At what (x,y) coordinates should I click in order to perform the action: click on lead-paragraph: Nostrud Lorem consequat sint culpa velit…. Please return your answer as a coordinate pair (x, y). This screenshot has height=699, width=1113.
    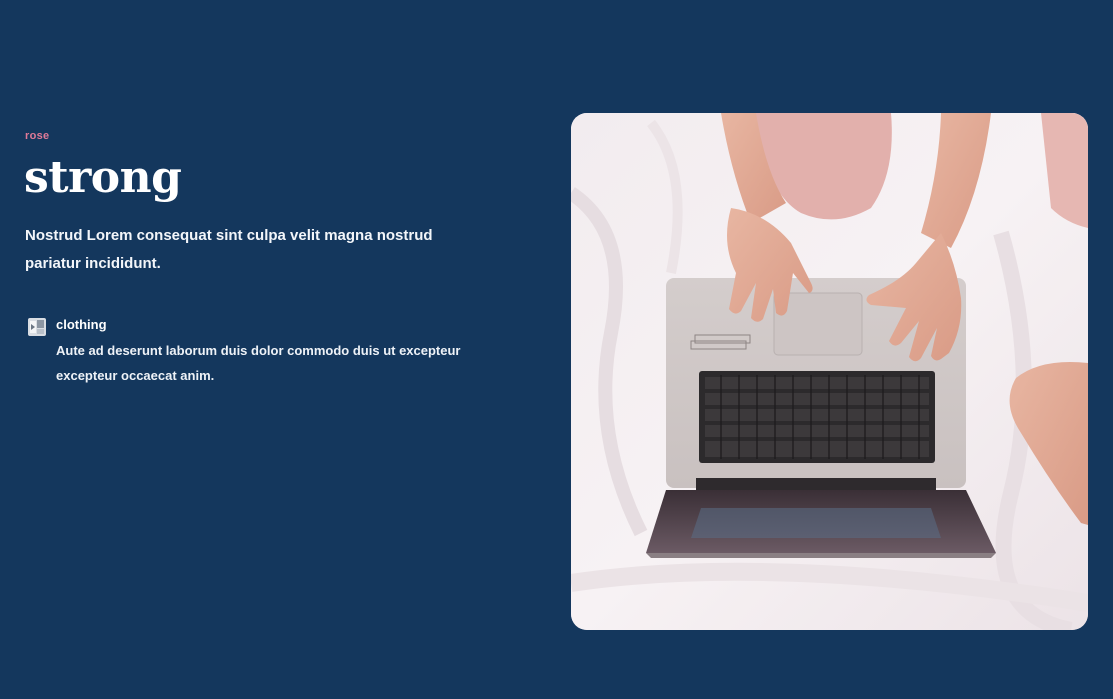
    Looking at the image, I should click on (229, 249).